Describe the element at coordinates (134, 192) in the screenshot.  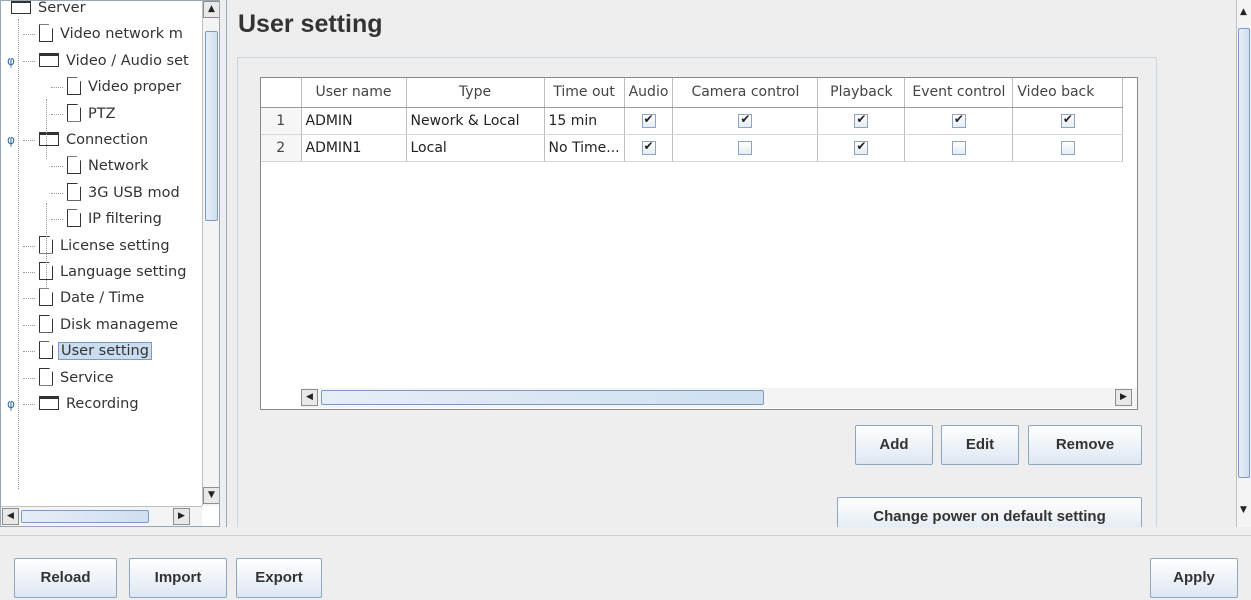
I see `tree-item-label: 3G USB mod` at that location.